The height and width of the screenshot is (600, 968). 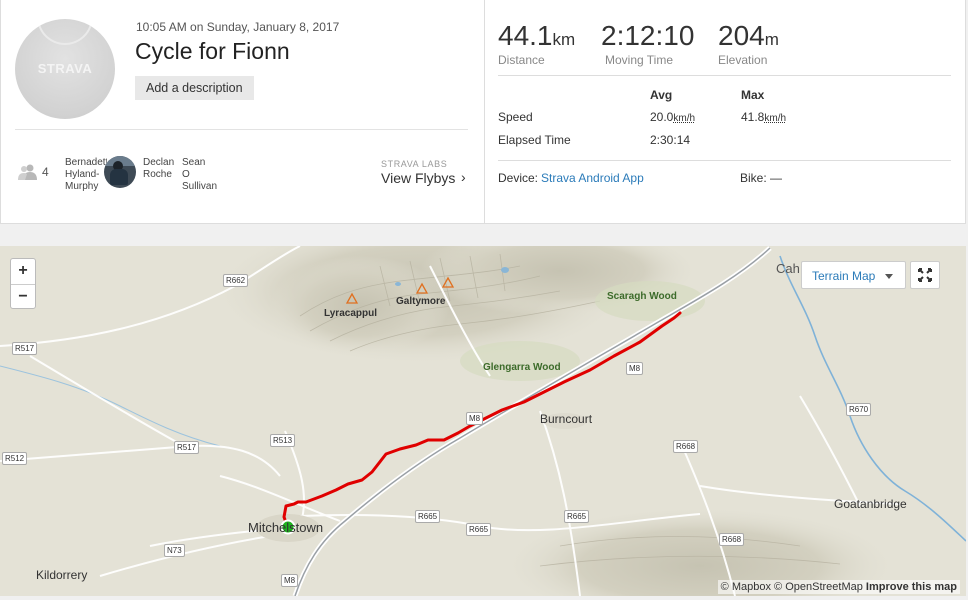 I want to click on elevation-label: Elevation, so click(x=743, y=60).